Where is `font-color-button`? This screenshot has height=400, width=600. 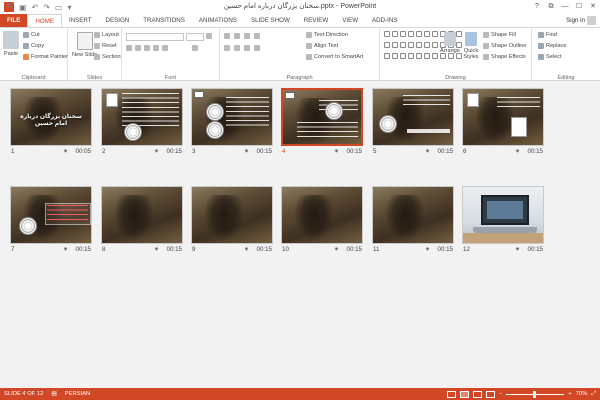 font-color-button is located at coordinates (195, 48).